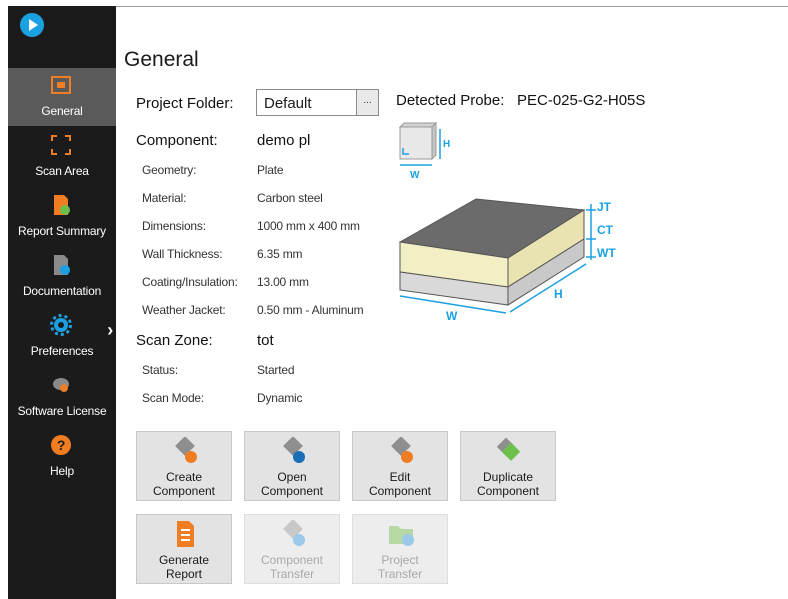 This screenshot has width=788, height=599. Describe the element at coordinates (62, 471) in the screenshot. I see `sidebar-item-label: Help` at that location.